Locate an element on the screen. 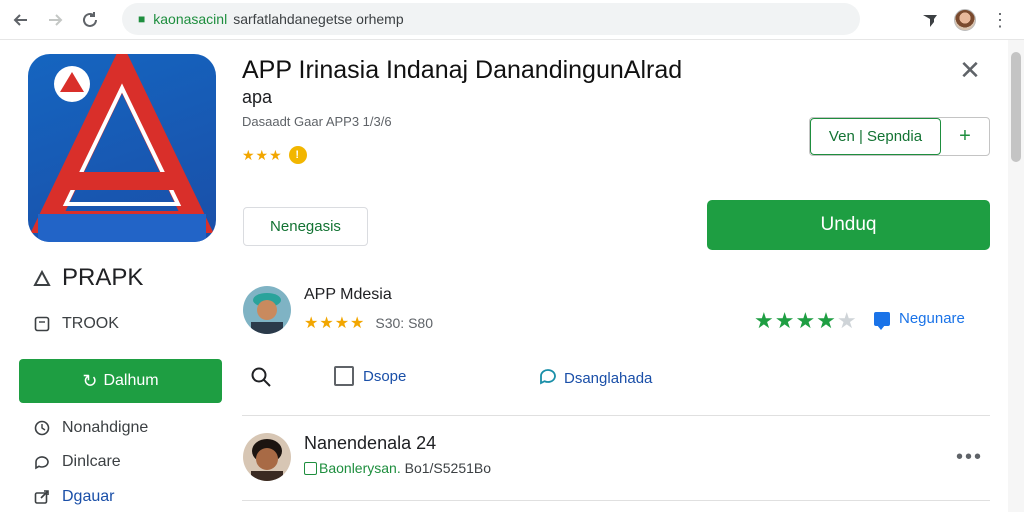 This screenshot has height=512, width=1024. sidebar-item-label: Nonahdigne is located at coordinates (105, 427).